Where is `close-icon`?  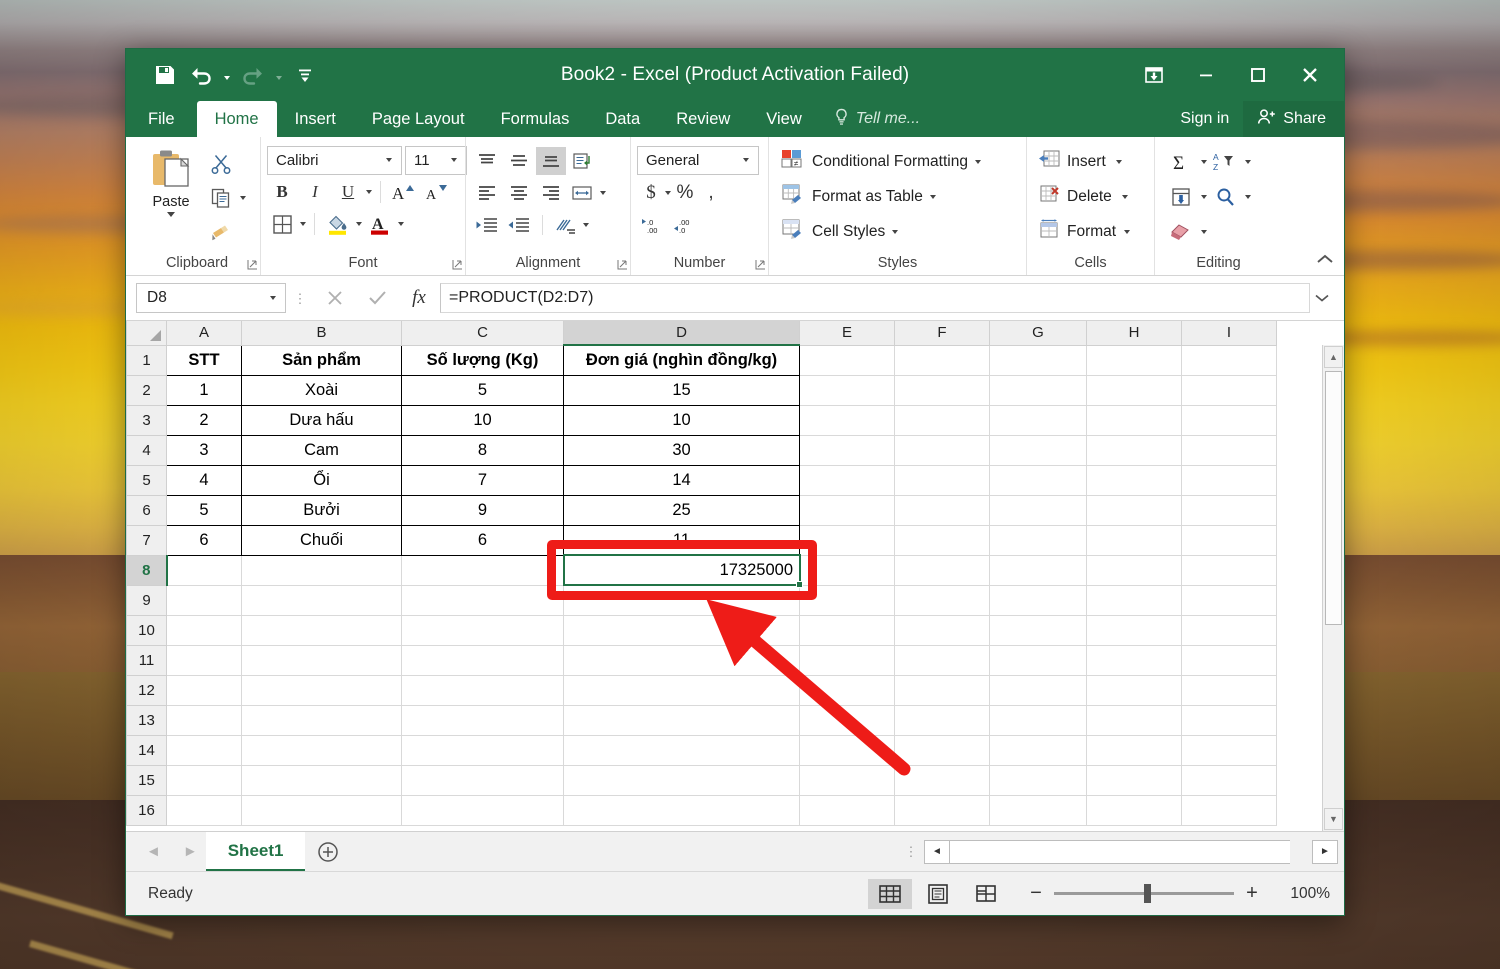 close-icon is located at coordinates (1310, 75).